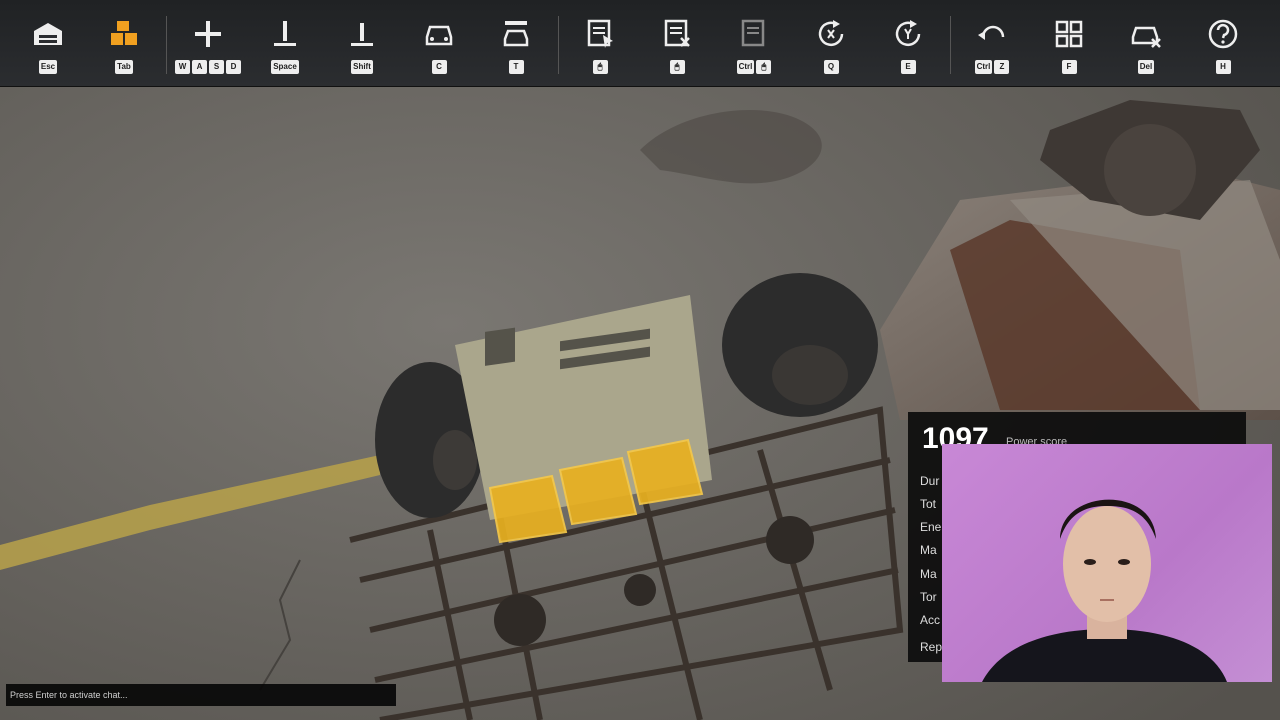 Image resolution: width=1280 pixels, height=720 pixels. What do you see at coordinates (1223, 34) in the screenshot?
I see `help-icon` at bounding box center [1223, 34].